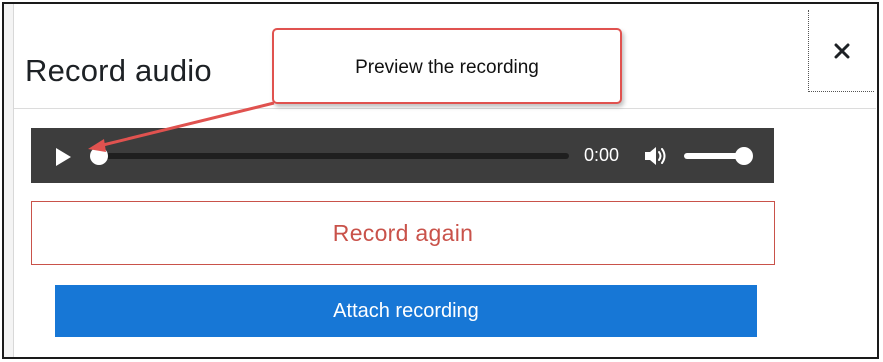  I want to click on background-edge, so click(9, 180).